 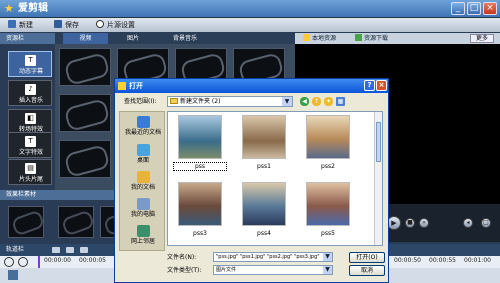 What do you see at coordinates (226, 270) in the screenshot?
I see `filetype-value: 图片文件` at bounding box center [226, 270].